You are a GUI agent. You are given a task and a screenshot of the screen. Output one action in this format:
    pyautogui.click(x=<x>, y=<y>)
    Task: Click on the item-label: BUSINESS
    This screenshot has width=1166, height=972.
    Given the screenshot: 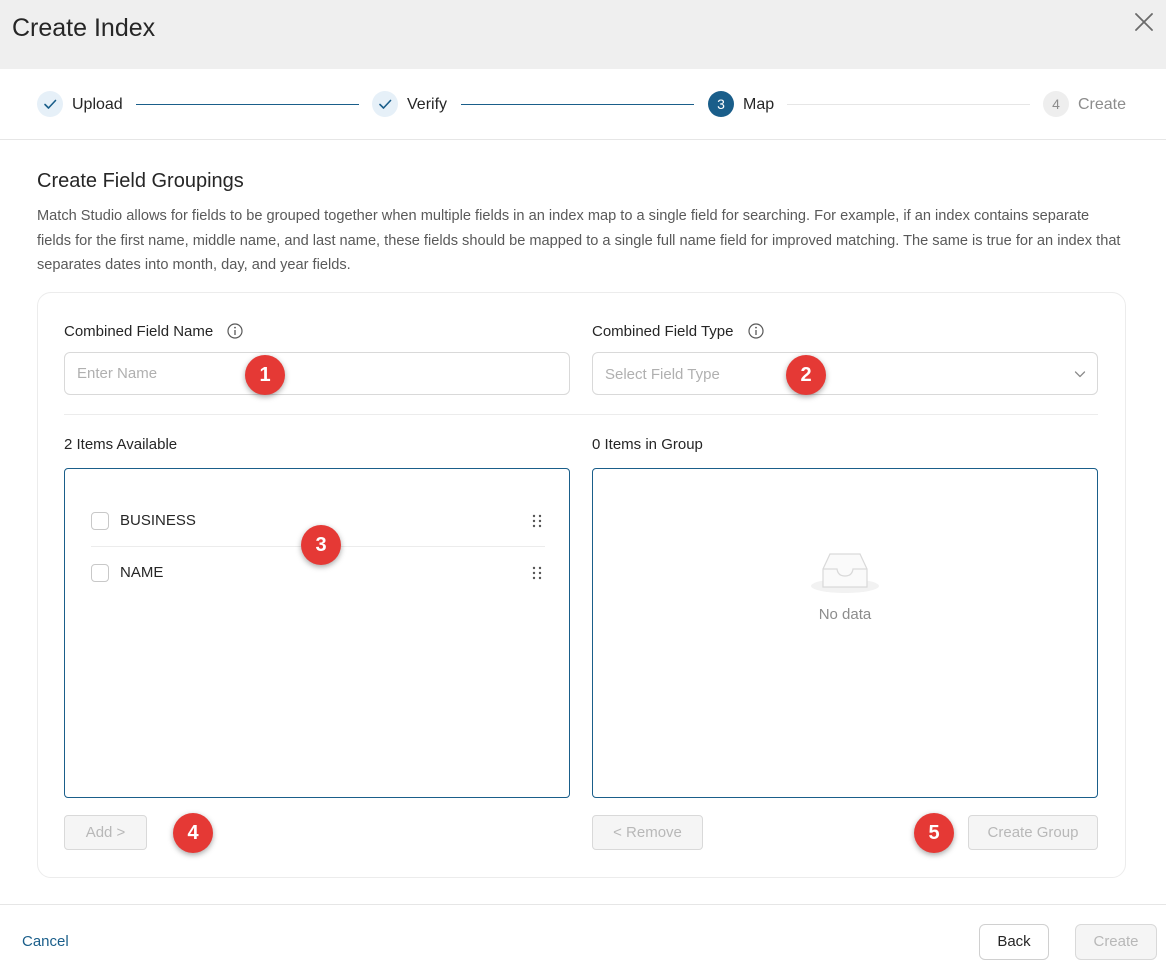 What is the action you would take?
    pyautogui.click(x=158, y=520)
    